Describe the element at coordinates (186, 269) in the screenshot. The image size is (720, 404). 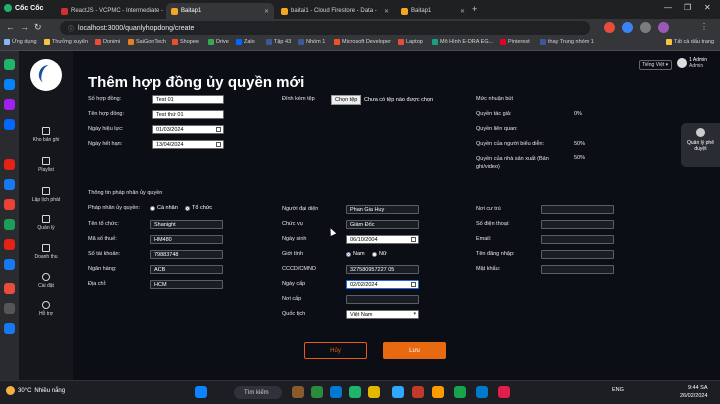
I see `bank-input: ACB` at that location.